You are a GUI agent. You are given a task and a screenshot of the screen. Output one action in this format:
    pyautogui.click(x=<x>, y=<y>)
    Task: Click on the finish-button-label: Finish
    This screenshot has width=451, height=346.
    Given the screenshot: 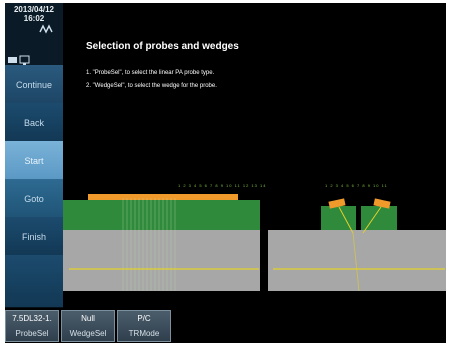 What is the action you would take?
    pyautogui.click(x=33, y=236)
    